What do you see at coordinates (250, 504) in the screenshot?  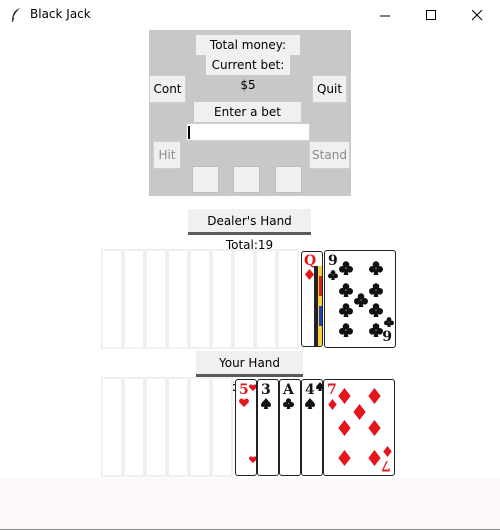 I see `status-strip` at bounding box center [250, 504].